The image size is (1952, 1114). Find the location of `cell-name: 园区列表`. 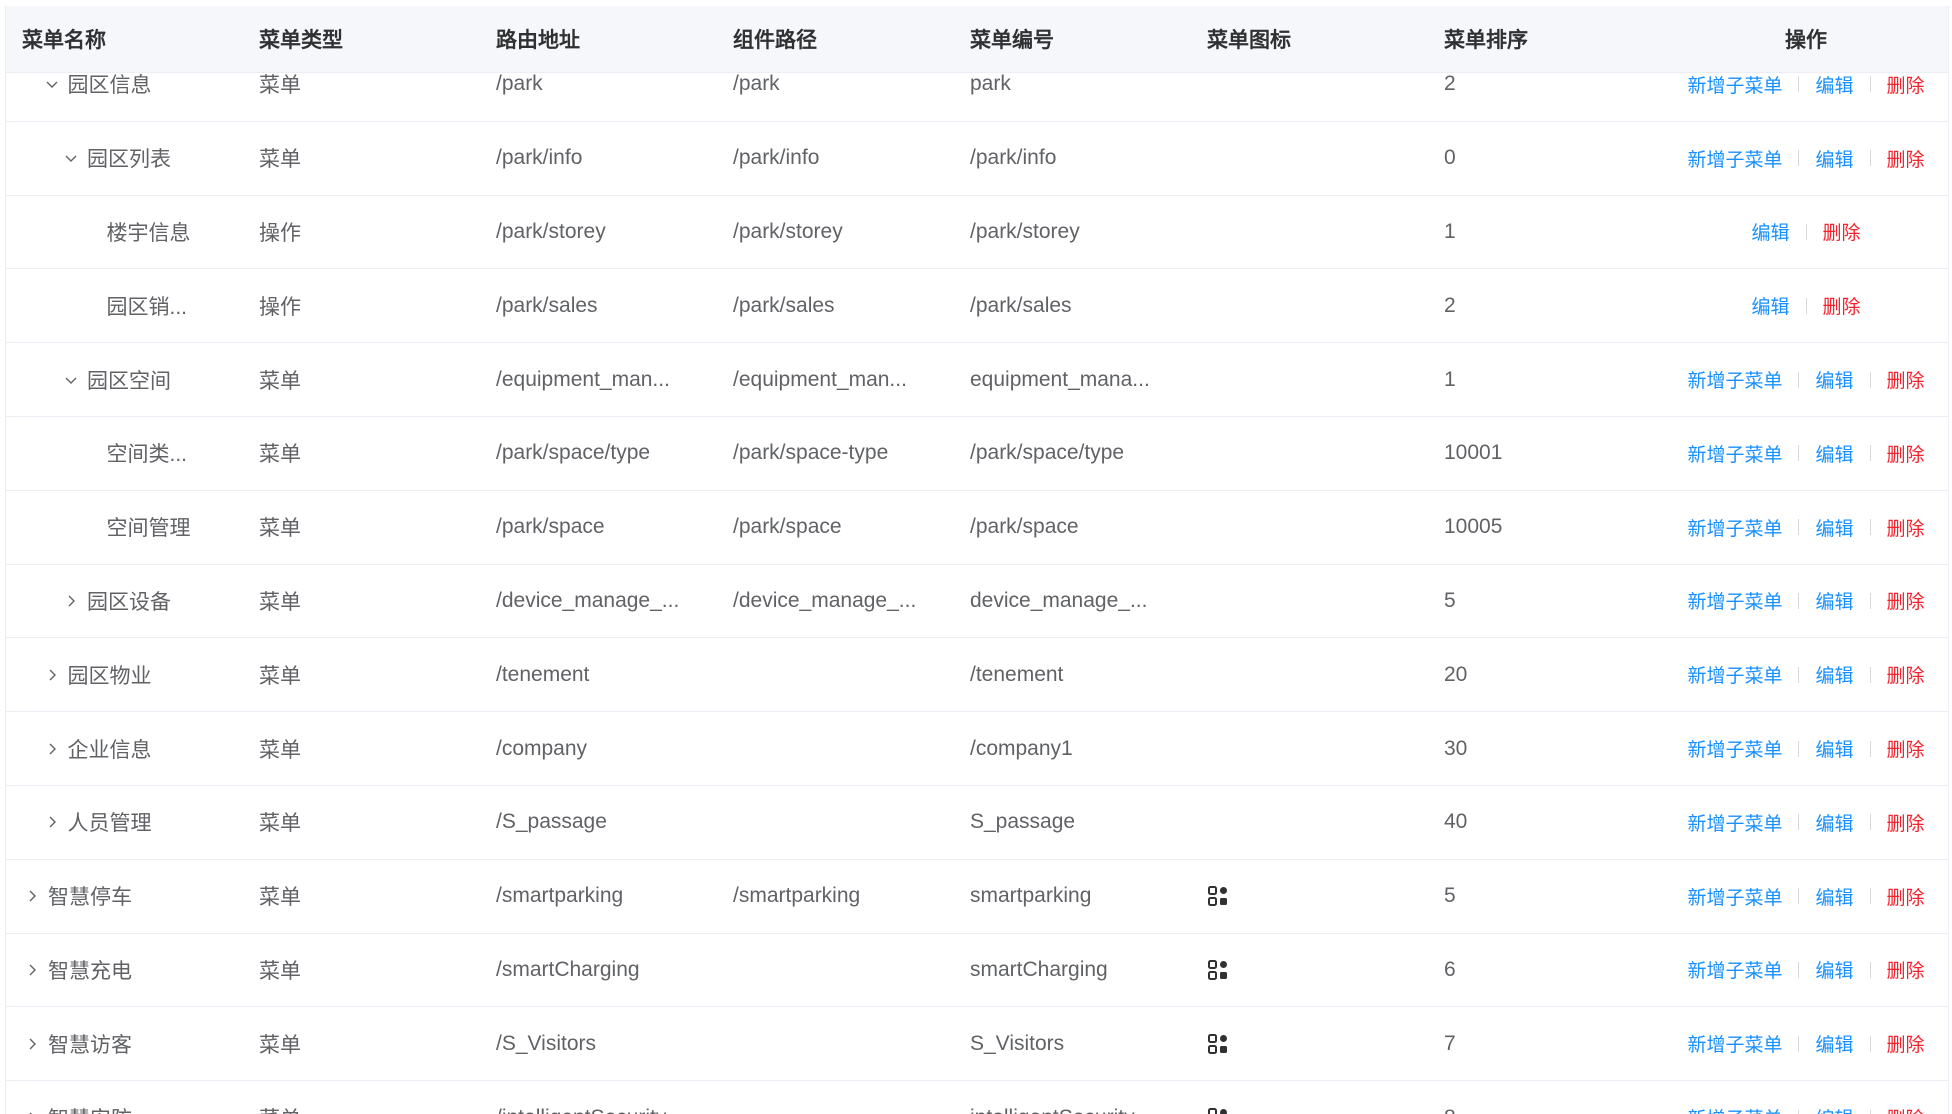

cell-name: 园区列表 is located at coordinates (124, 158).